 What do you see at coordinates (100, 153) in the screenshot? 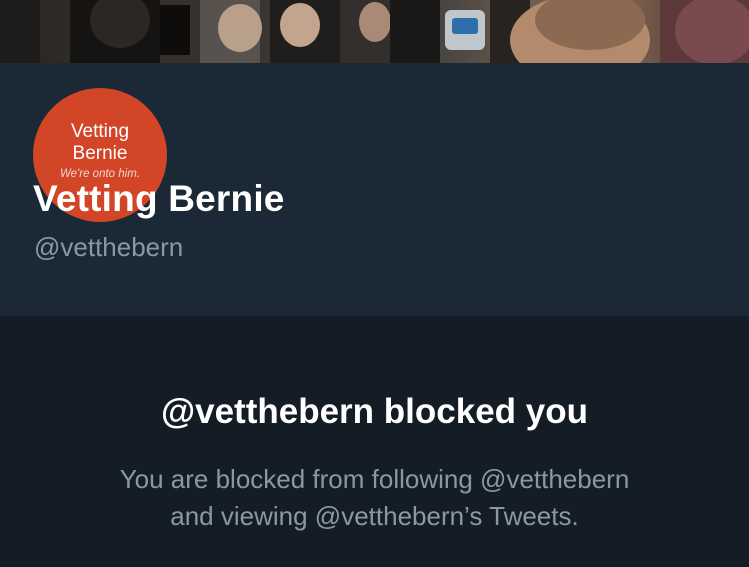
I see `avatar-text-line2: Bernie` at bounding box center [100, 153].